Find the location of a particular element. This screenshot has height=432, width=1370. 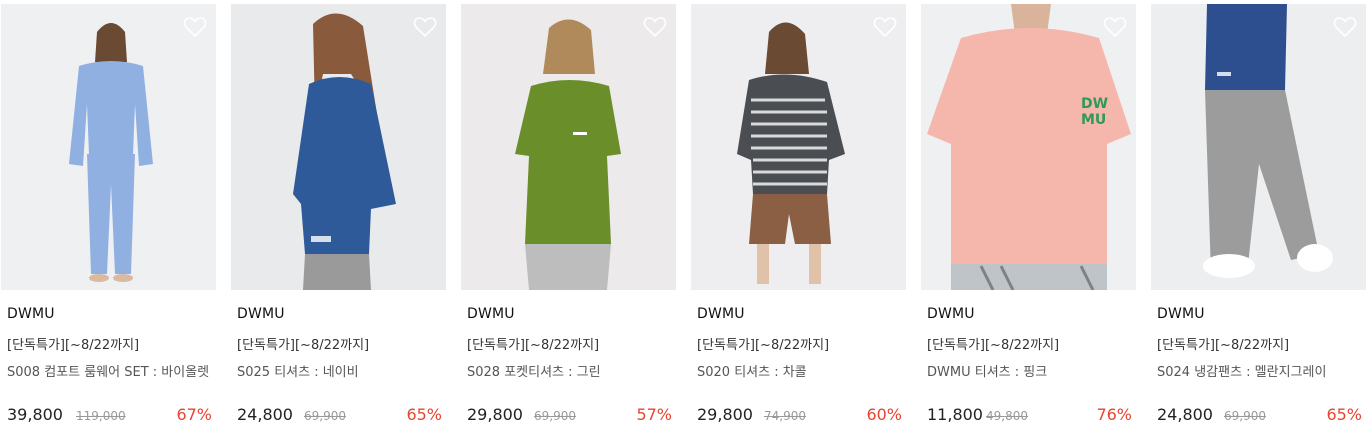

product-photo: DW MU is located at coordinates (1028, 147).